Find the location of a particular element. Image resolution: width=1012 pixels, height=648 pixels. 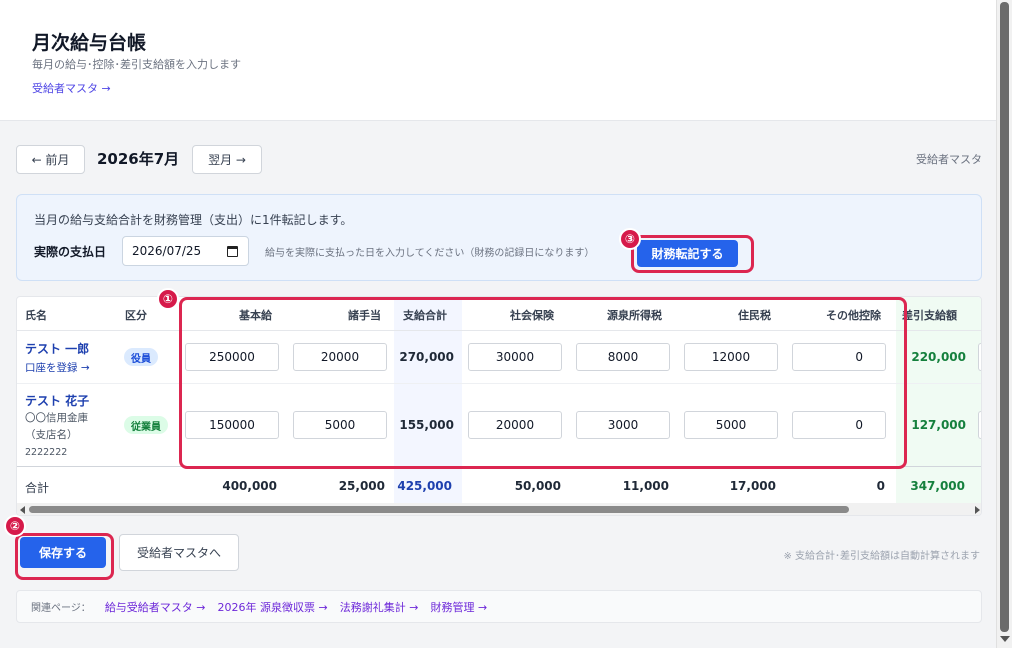

related-pages-label: 関連ページ： is located at coordinates (61, 608).